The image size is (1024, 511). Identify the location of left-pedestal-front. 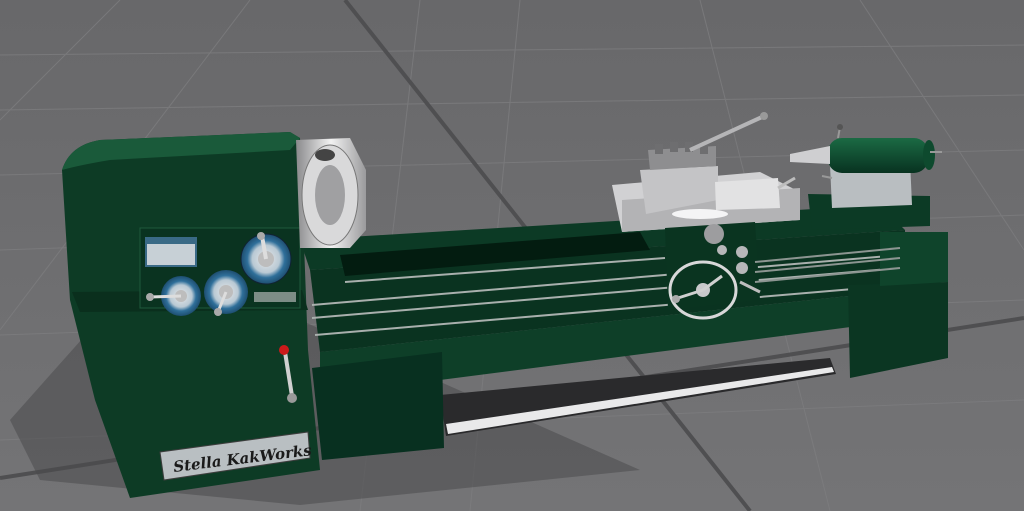
(378, 406).